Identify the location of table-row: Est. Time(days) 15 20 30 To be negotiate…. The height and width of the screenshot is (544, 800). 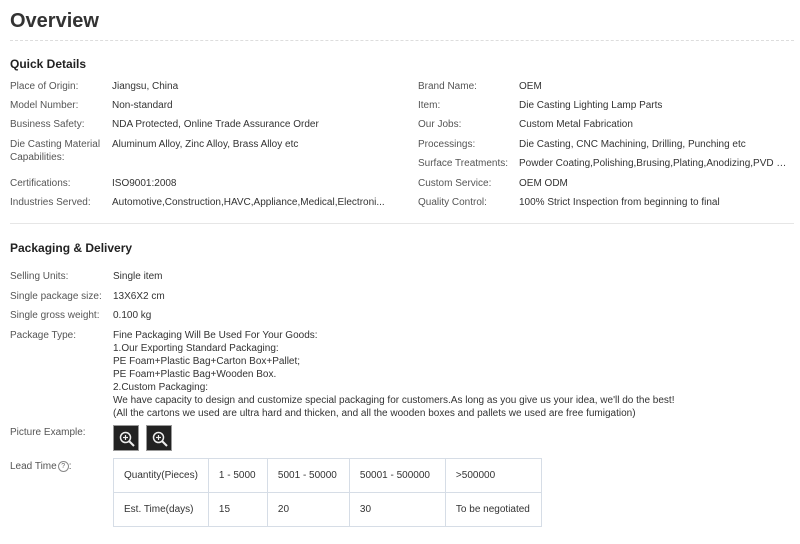
(327, 509).